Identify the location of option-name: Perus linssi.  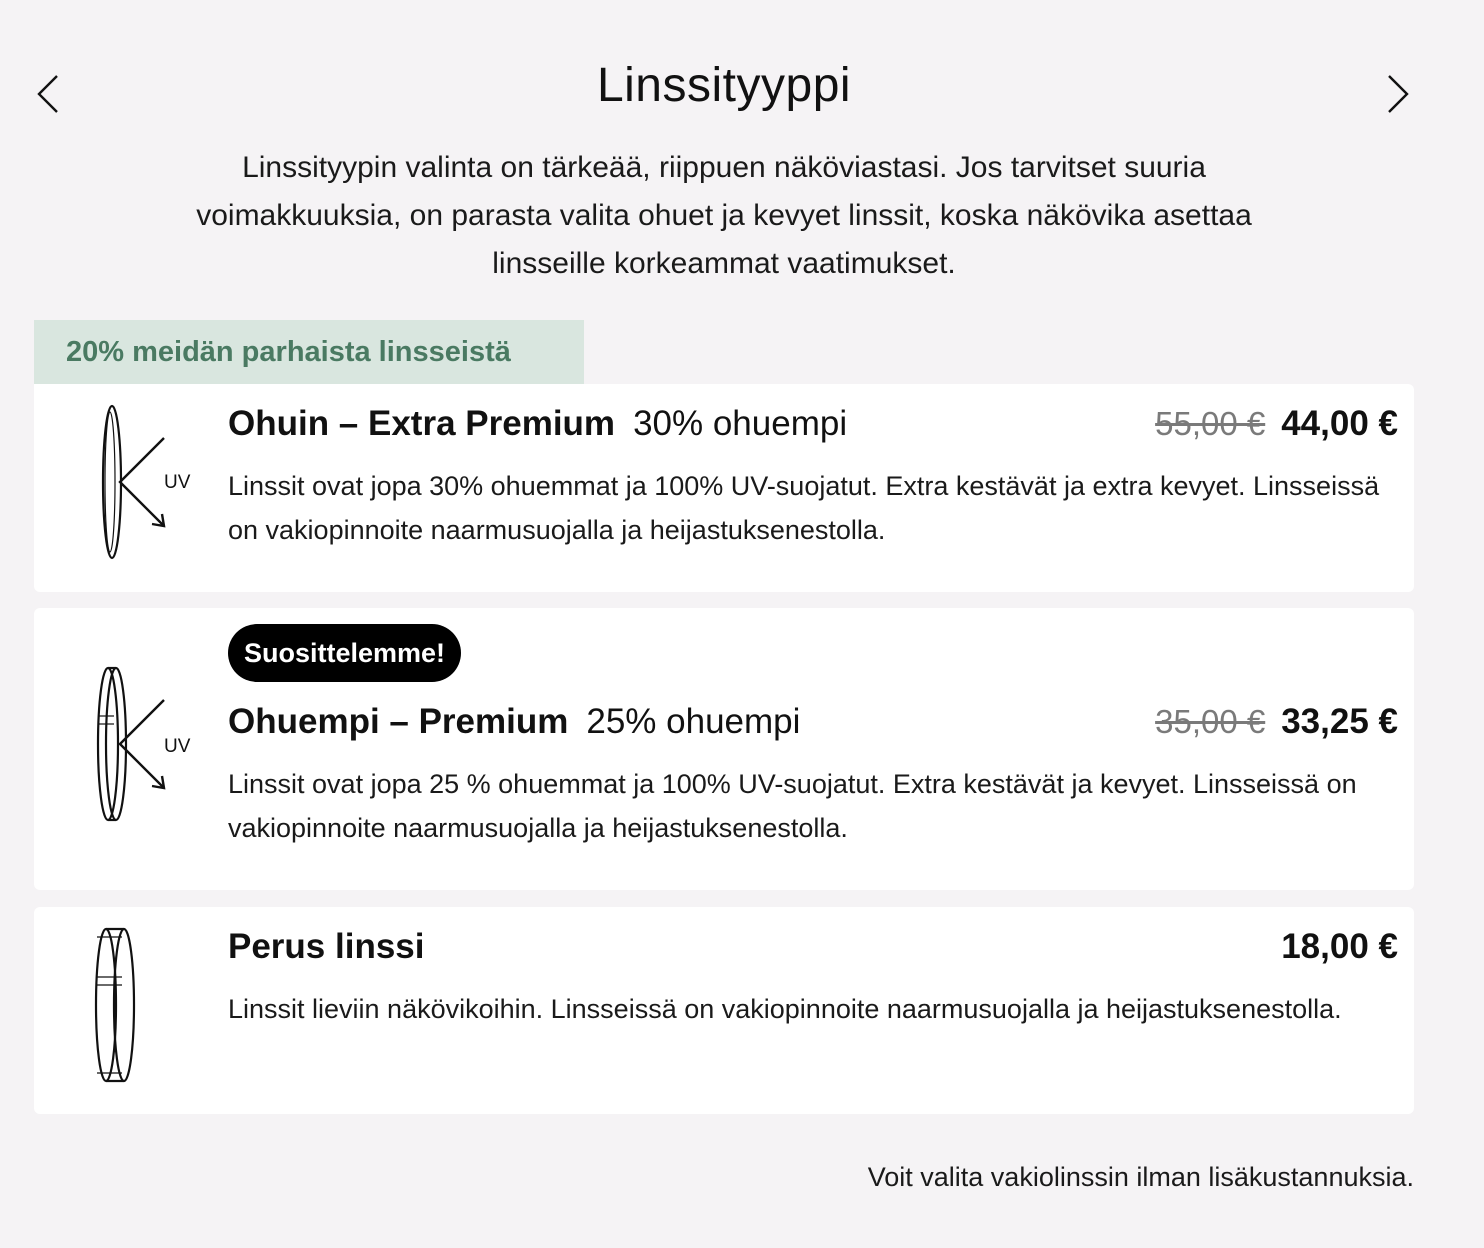
(326, 946).